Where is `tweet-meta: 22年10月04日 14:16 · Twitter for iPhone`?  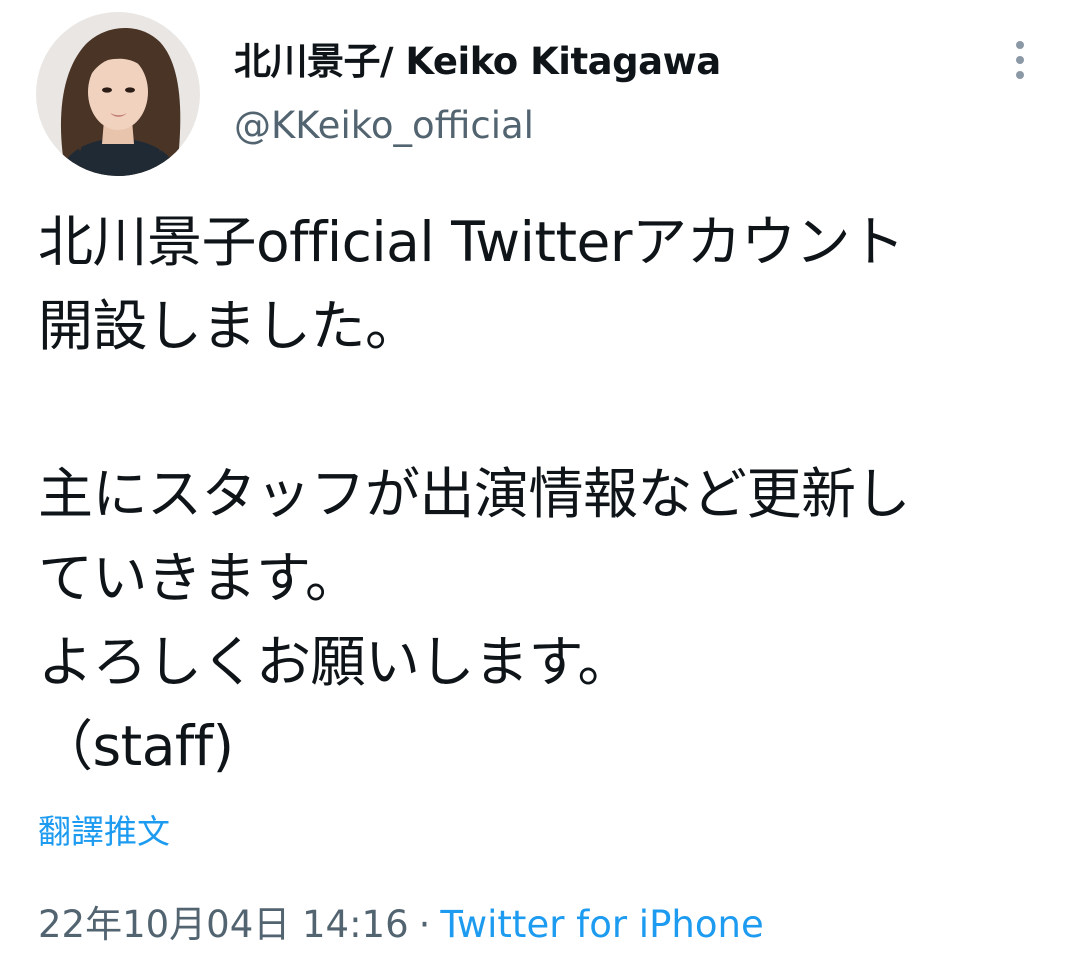 tweet-meta: 22年10月04日 14:16 · Twitter for iPhone is located at coordinates (401, 925).